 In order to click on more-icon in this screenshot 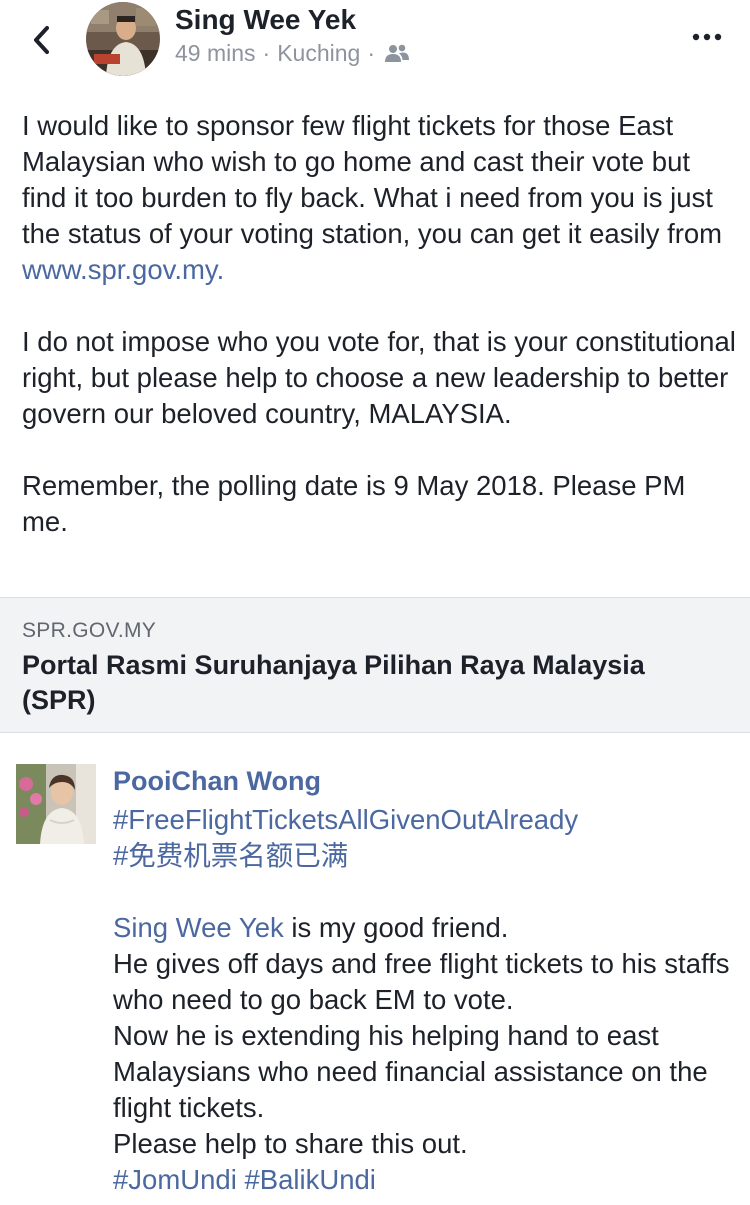, I will do `click(707, 37)`.